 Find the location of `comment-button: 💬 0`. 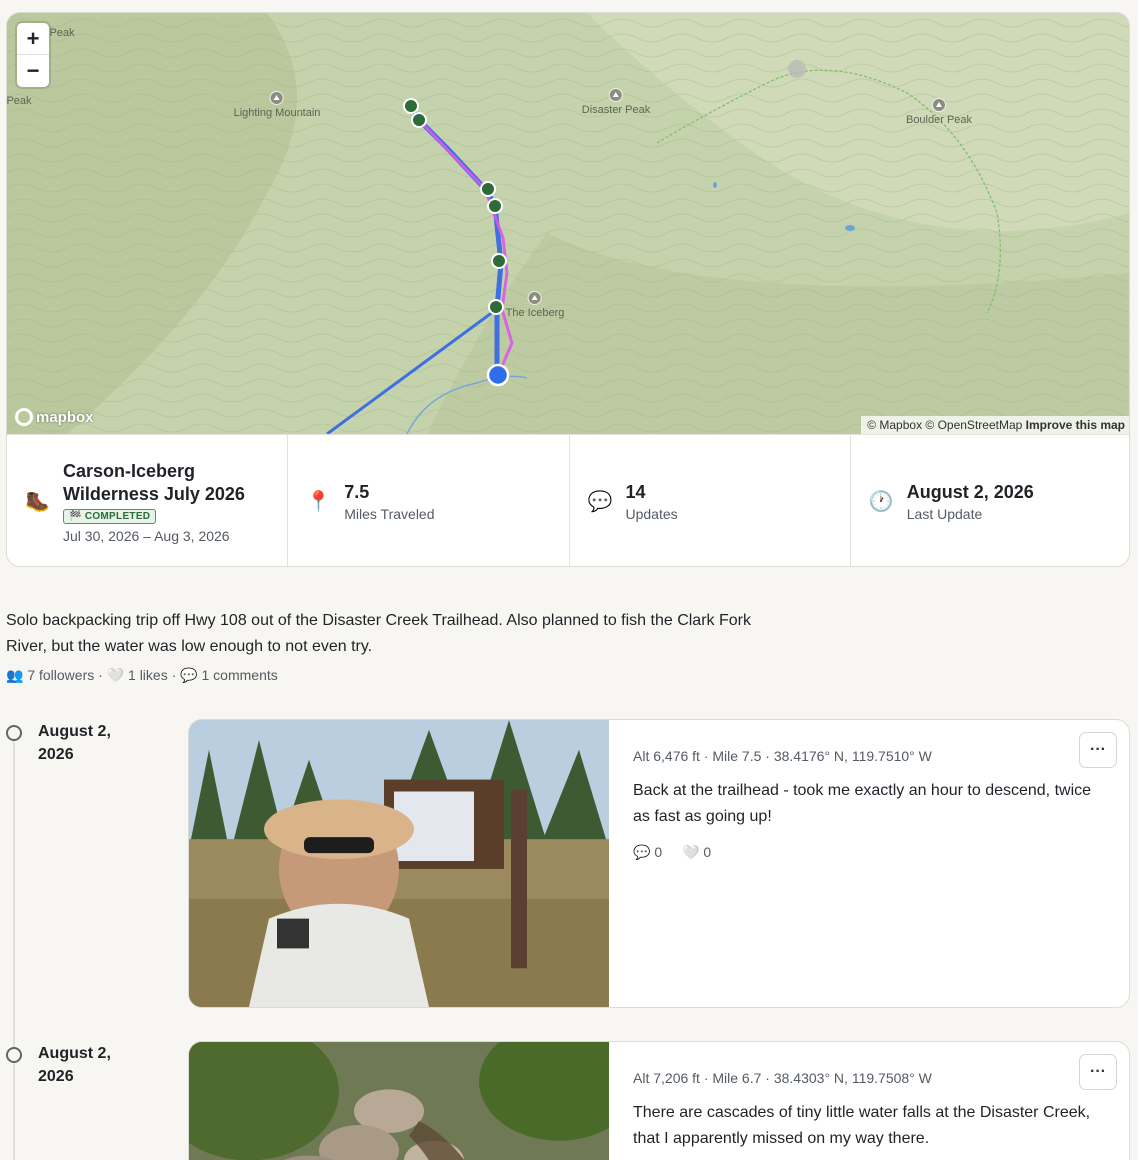

comment-button: 💬 0 is located at coordinates (647, 852).